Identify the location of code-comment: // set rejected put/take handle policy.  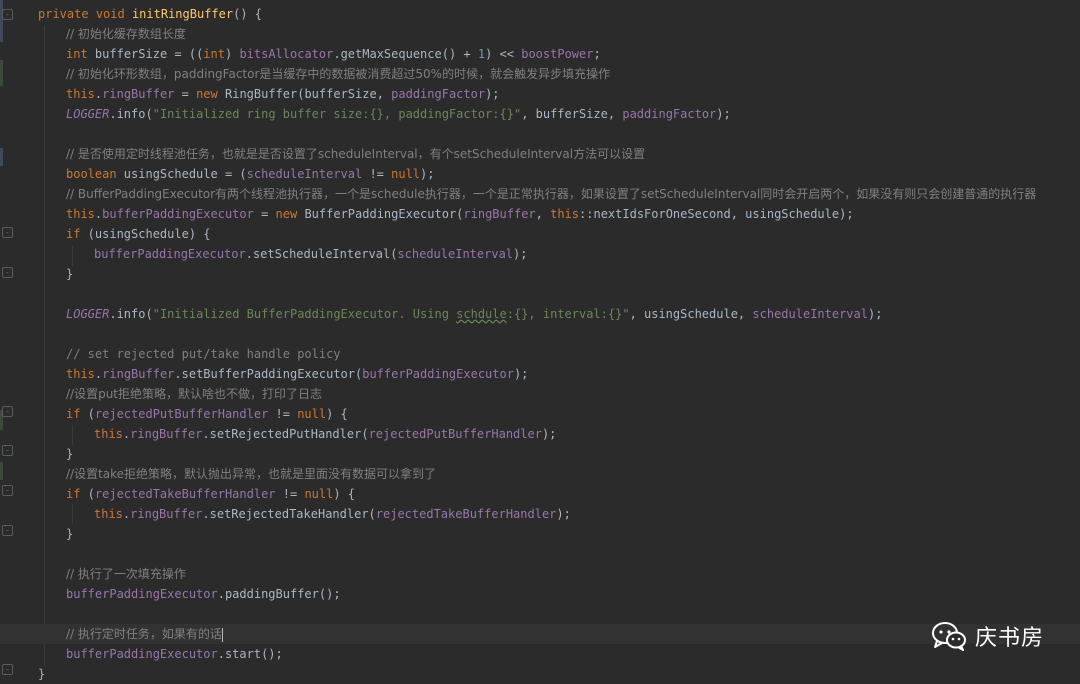
(573, 354).